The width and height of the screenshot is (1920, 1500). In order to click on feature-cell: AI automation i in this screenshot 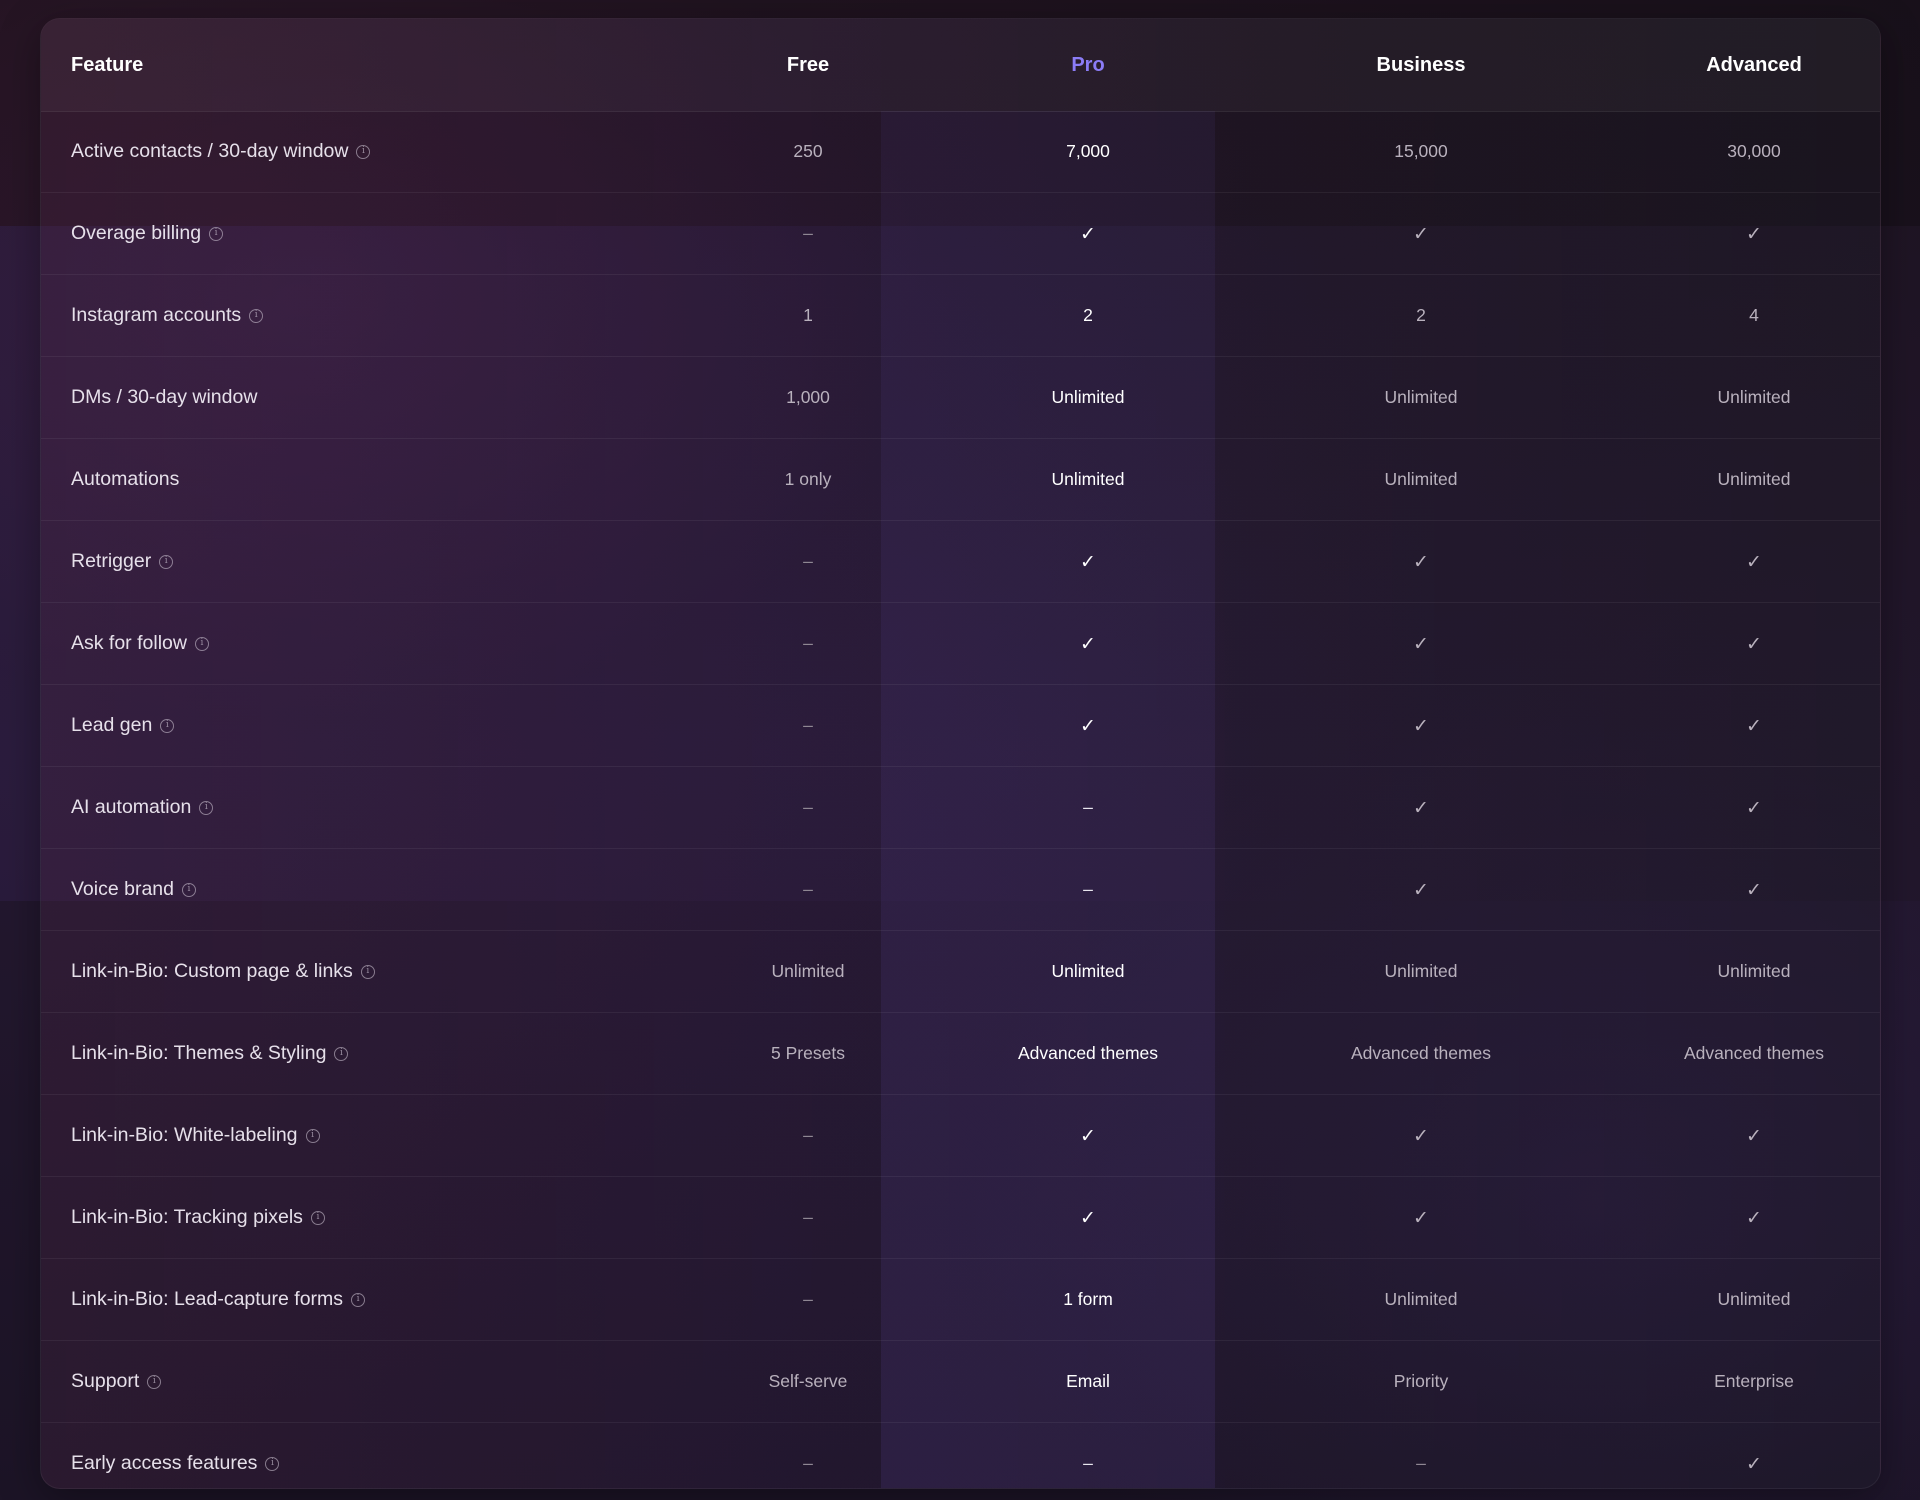, I will do `click(351, 807)`.